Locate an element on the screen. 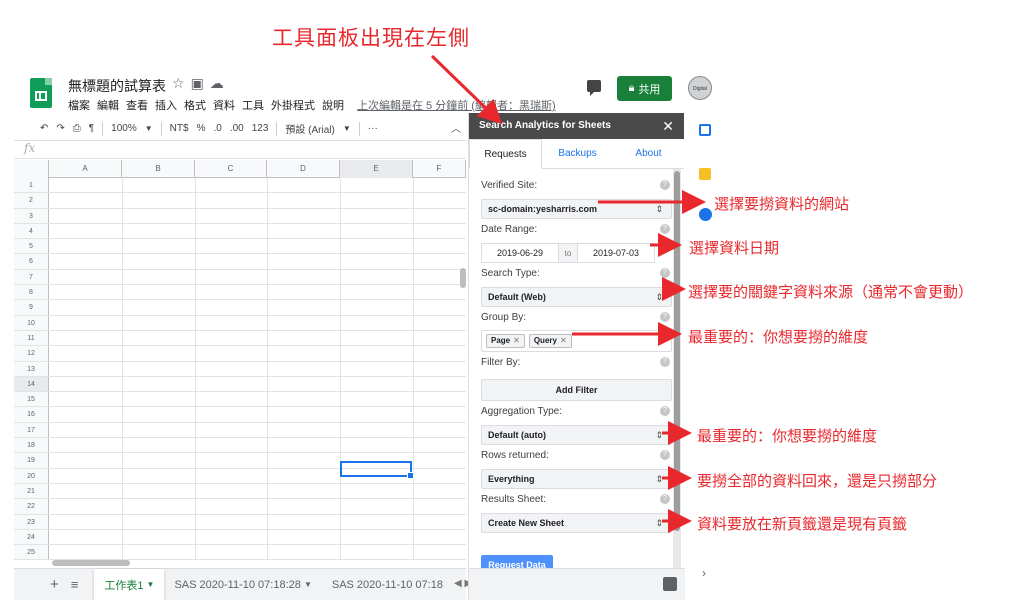  font-select: 預設 (Arial) is located at coordinates (309, 128).